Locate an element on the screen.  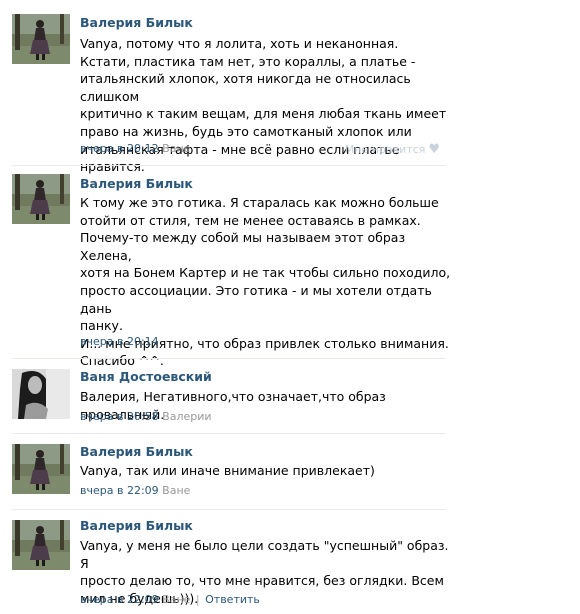
reply-button: Ответить is located at coordinates (232, 599).